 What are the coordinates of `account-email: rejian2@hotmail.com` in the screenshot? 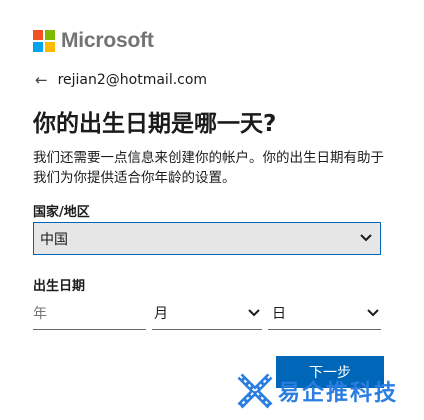 It's located at (132, 80).